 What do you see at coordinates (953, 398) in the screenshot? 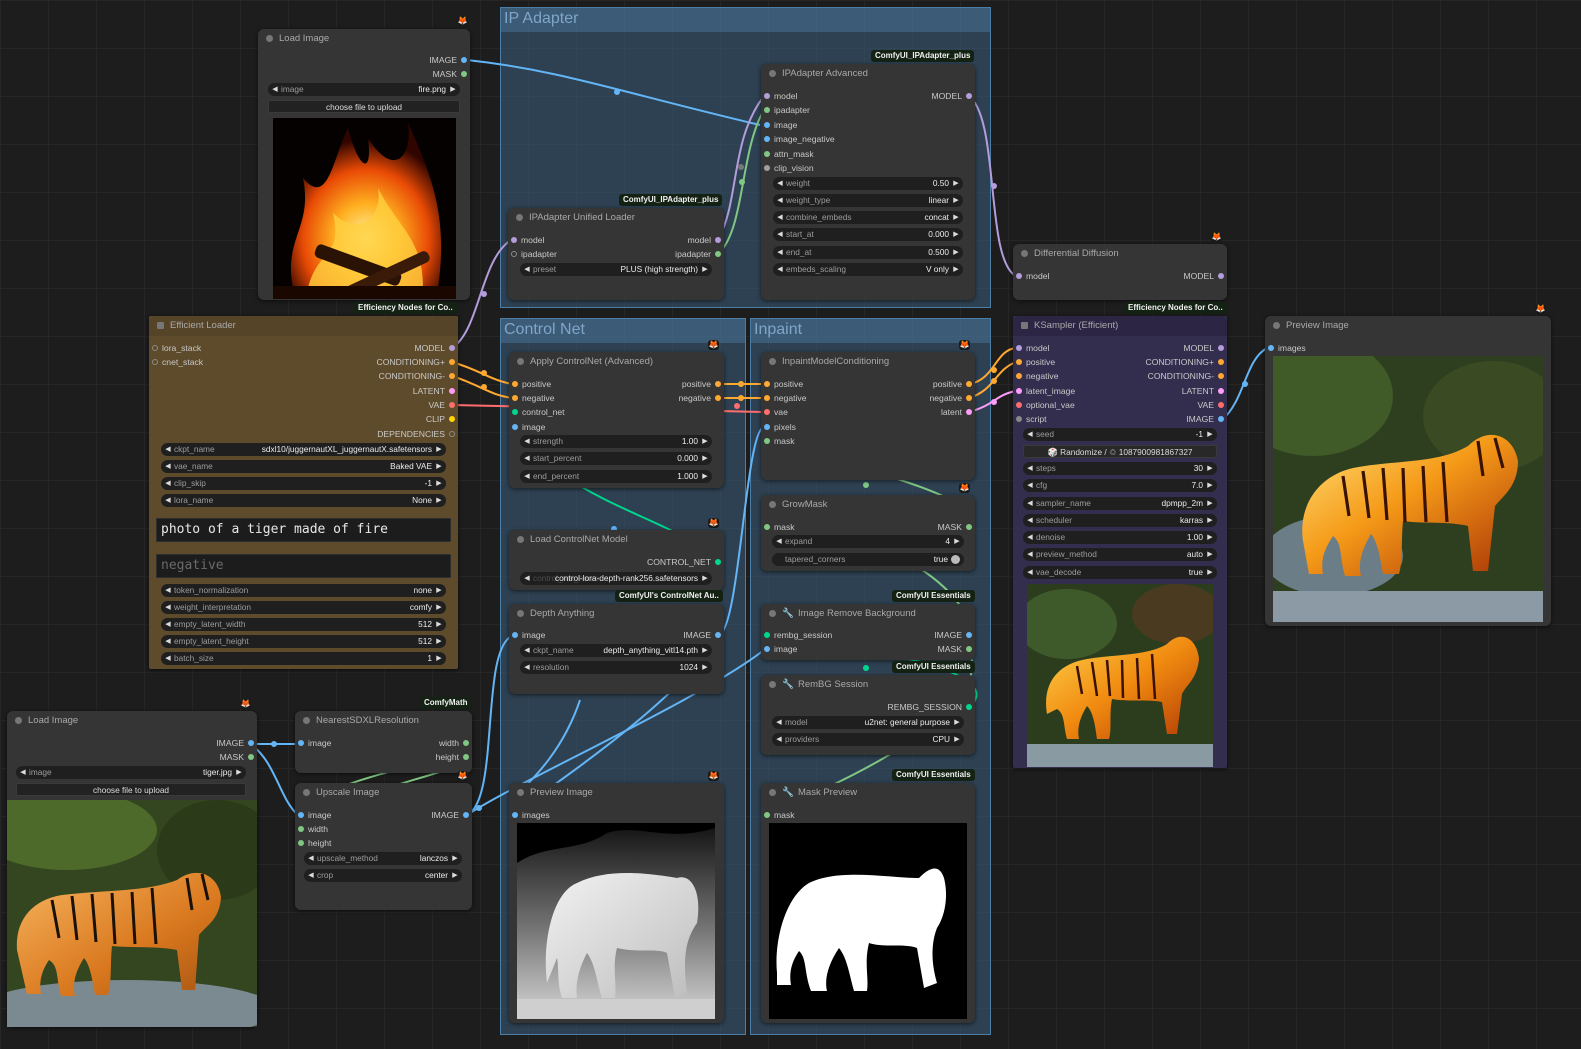
I see `output-negative: negative` at bounding box center [953, 398].